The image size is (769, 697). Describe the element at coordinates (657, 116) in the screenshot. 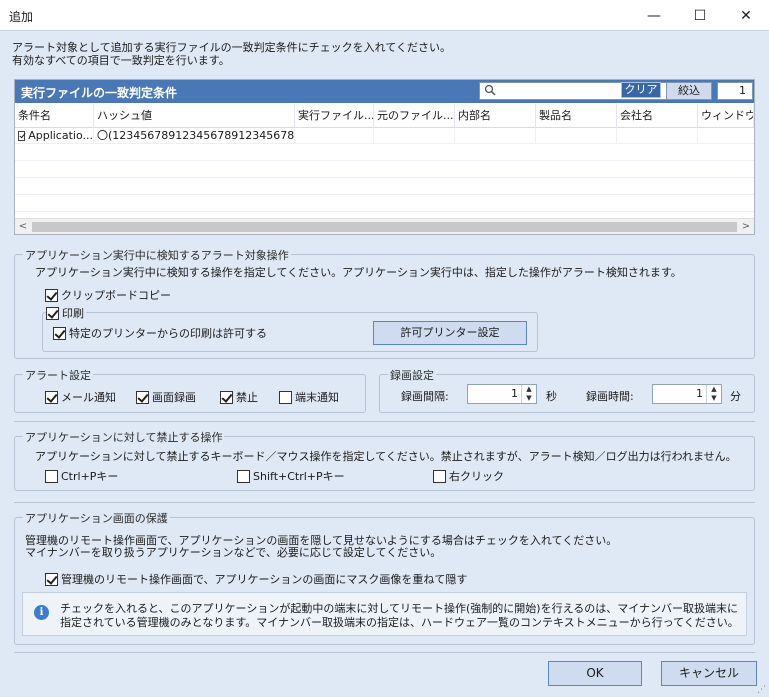

I see `column-header: 会社名` at that location.